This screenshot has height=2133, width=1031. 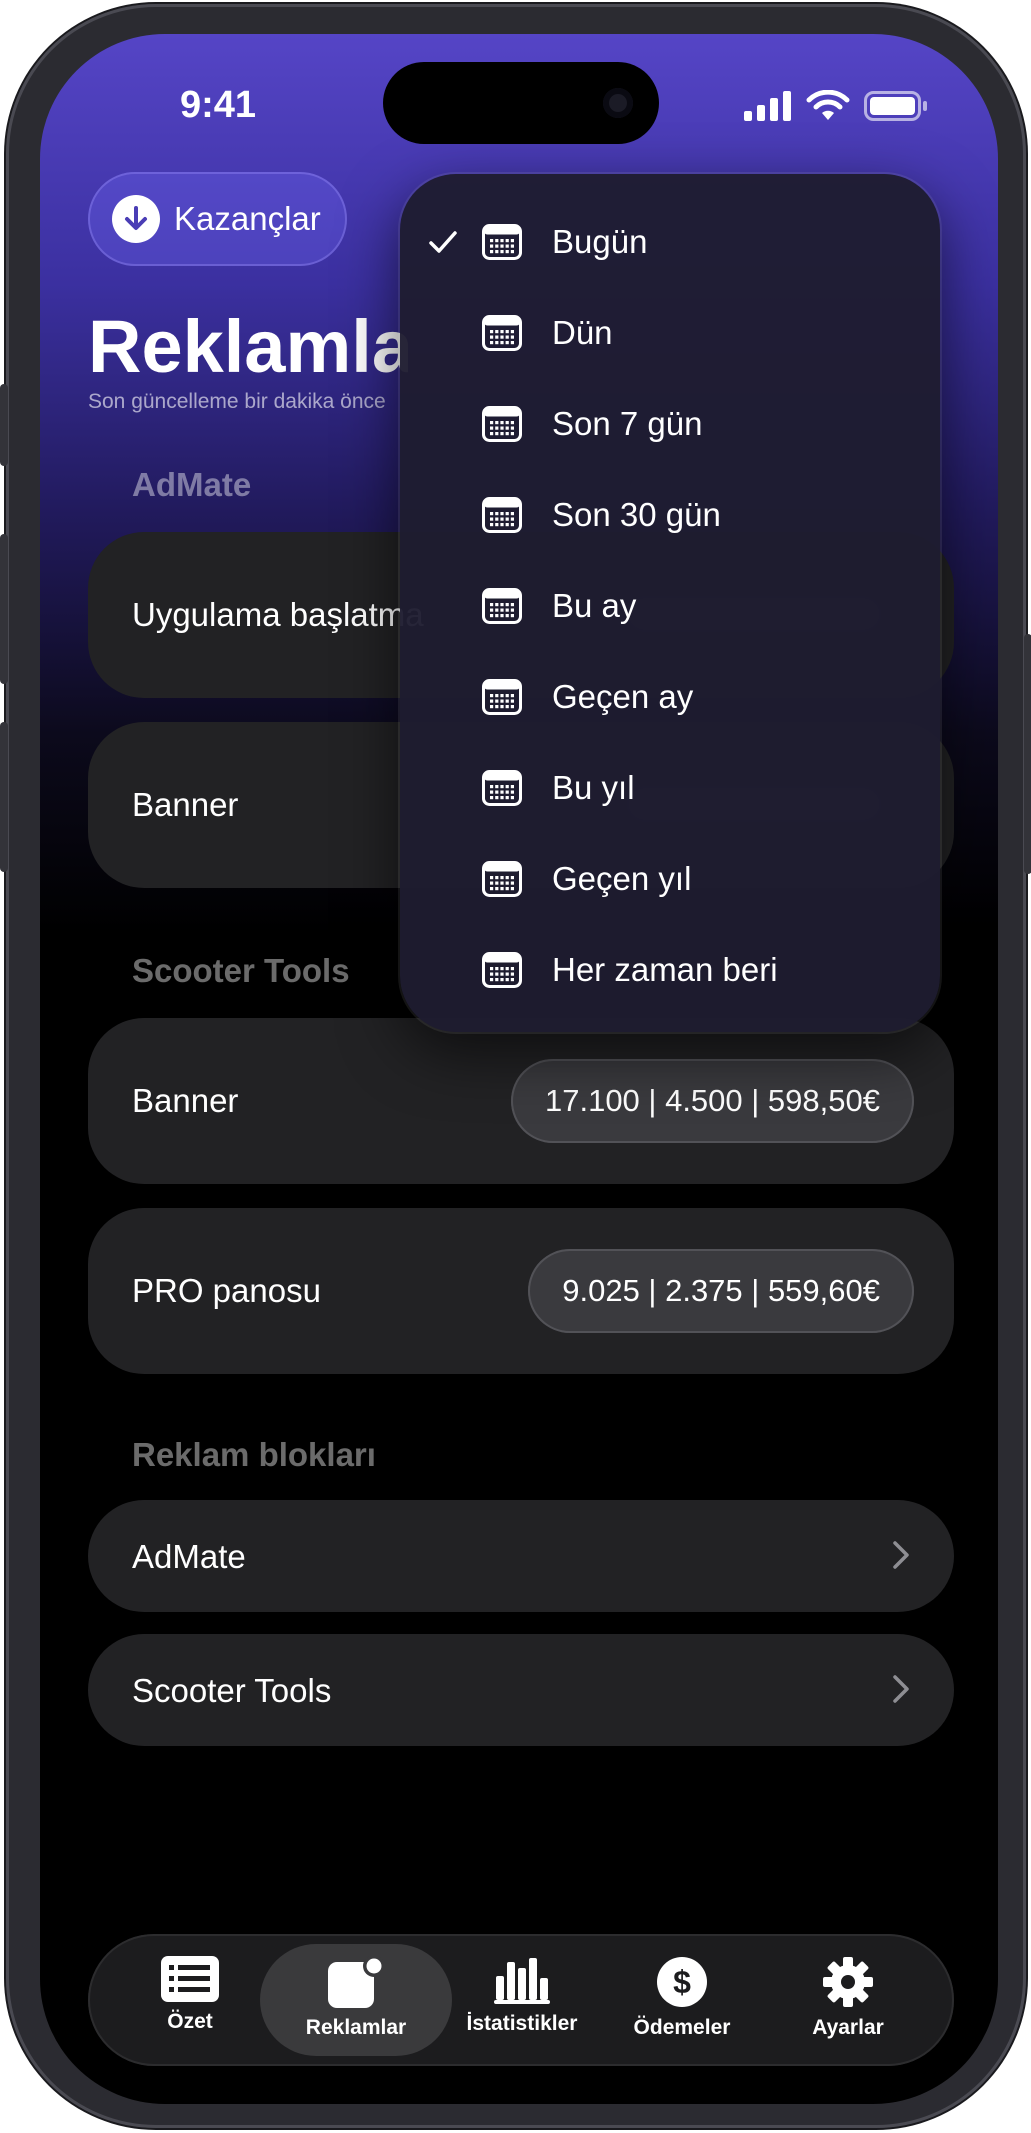 What do you see at coordinates (670, 787) in the screenshot?
I see `date-menu-item: Bu yıl` at bounding box center [670, 787].